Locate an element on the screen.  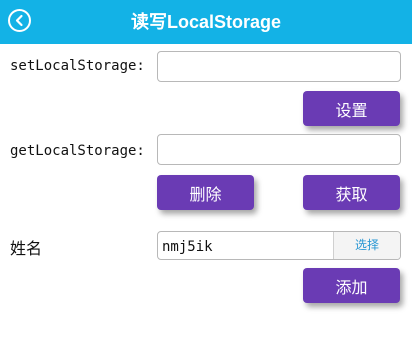
get-button: 获取 is located at coordinates (351, 192).